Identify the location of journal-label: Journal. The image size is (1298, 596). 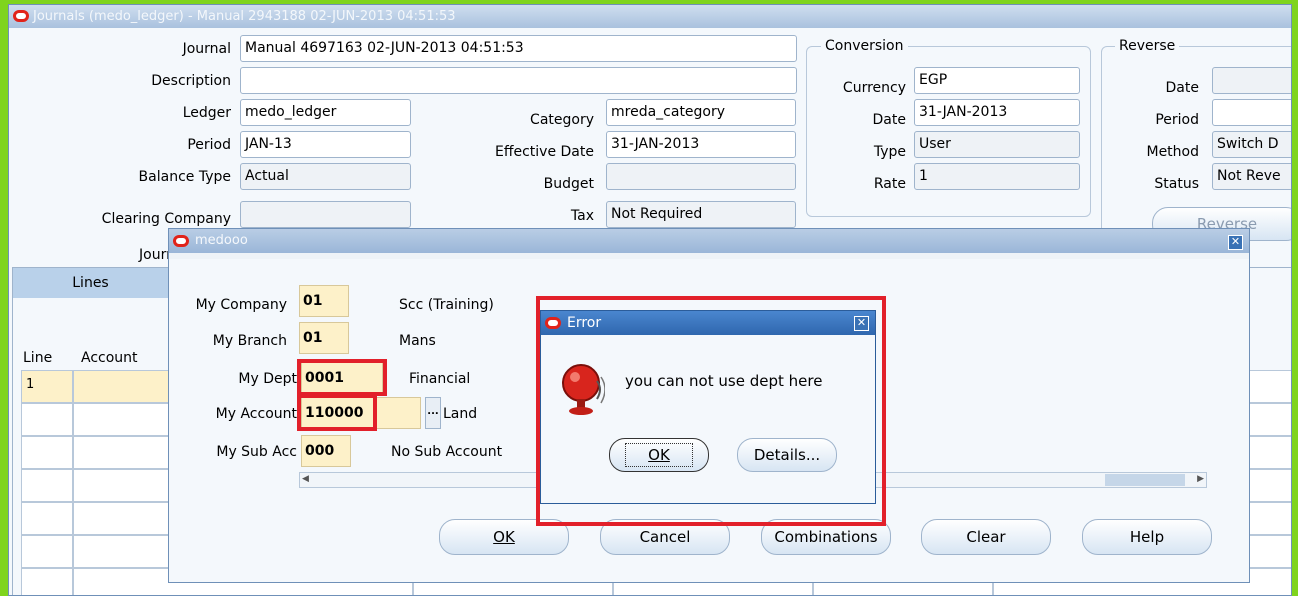
(206, 49).